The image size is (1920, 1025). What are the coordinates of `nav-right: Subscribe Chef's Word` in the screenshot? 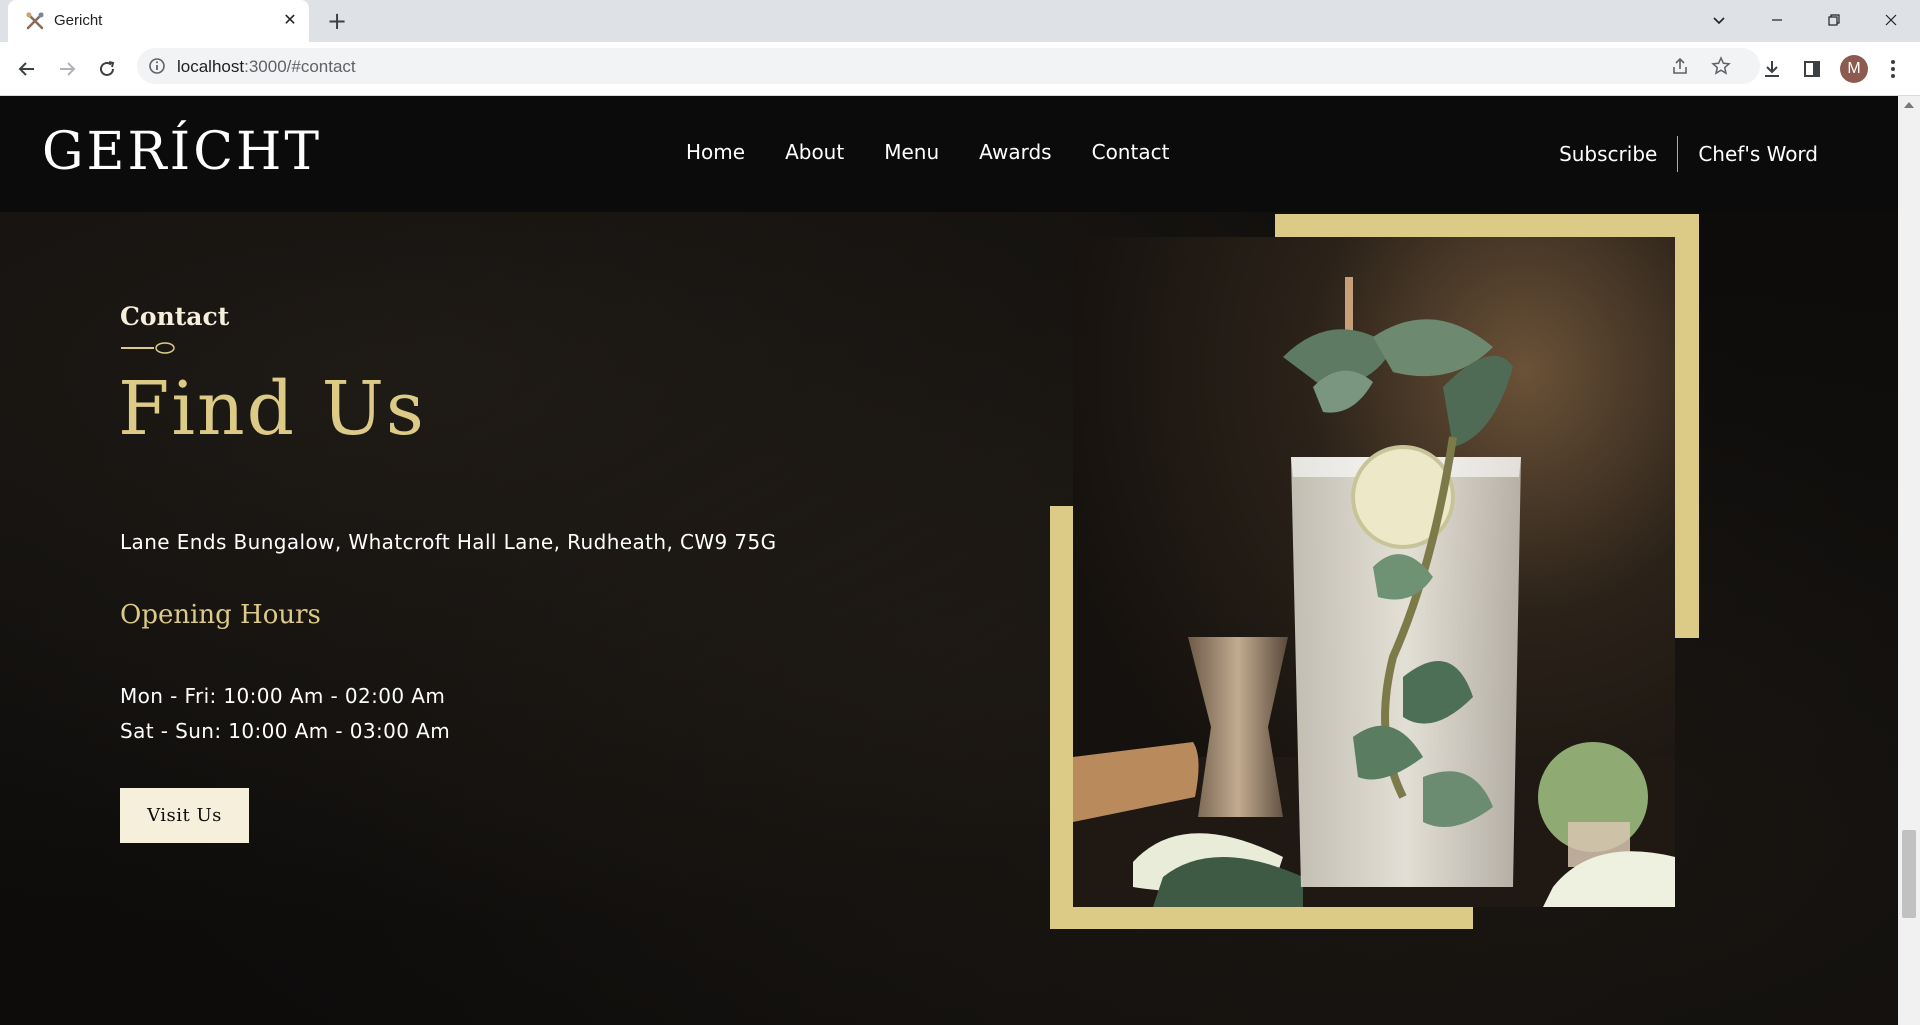 It's located at (1688, 154).